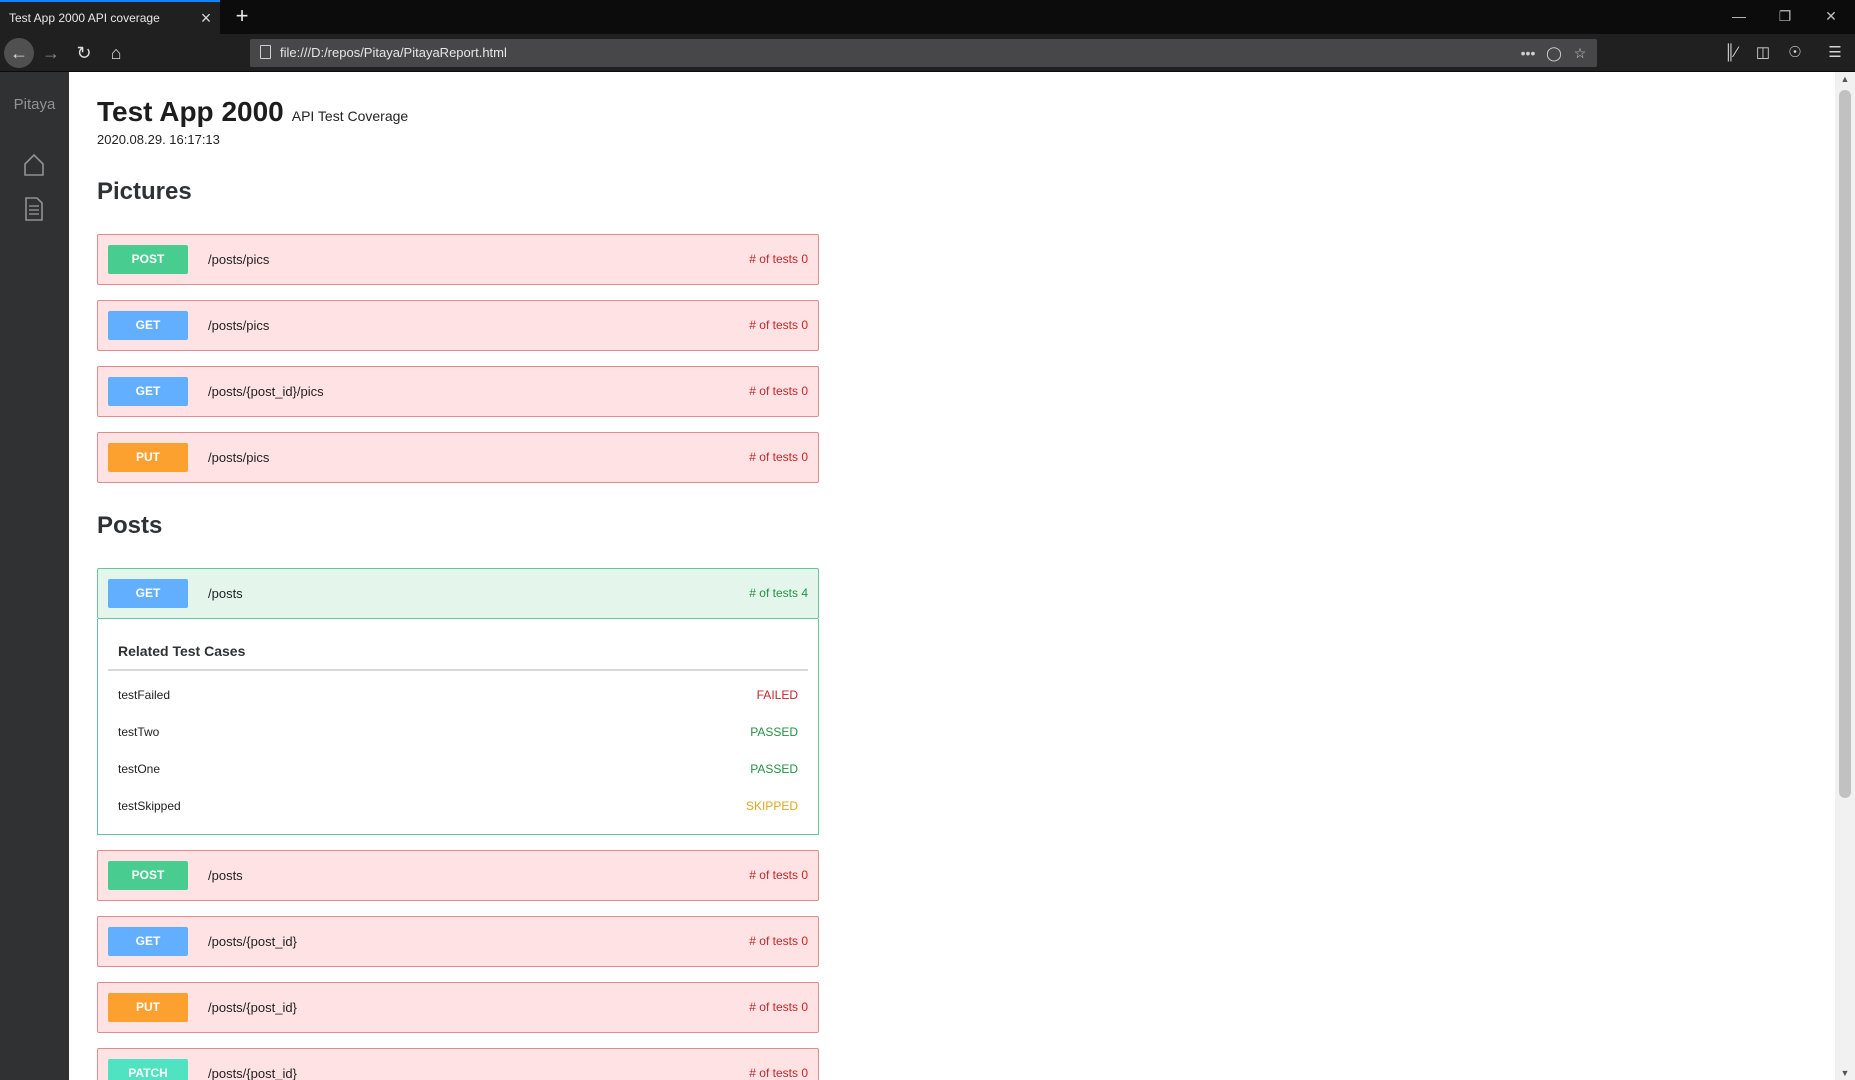 This screenshot has height=1080, width=1855. Describe the element at coordinates (34, 576) in the screenshot. I see `app-sidebar: Pitaya` at that location.